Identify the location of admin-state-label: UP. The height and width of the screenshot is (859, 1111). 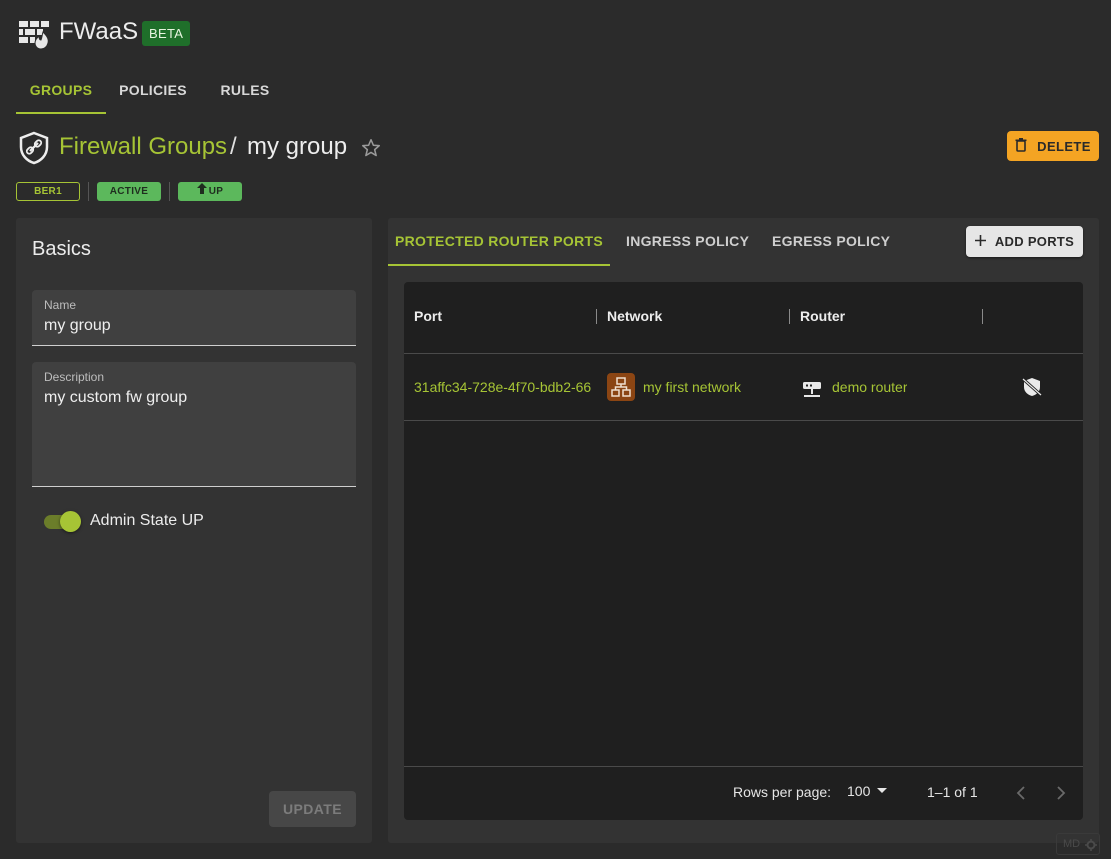
(216, 191).